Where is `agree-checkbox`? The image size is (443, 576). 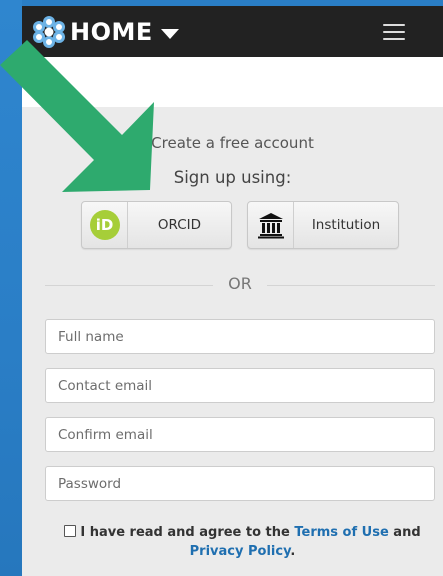
agree-checkbox is located at coordinates (70, 531).